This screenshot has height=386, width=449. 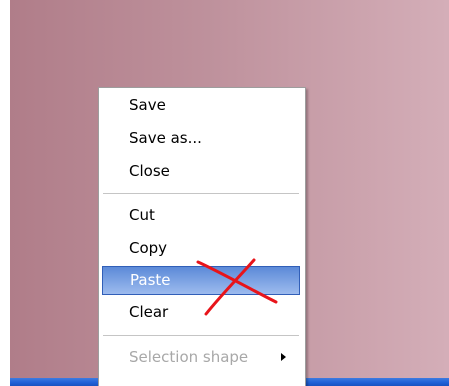 What do you see at coordinates (201, 280) in the screenshot?
I see `menu-item-paste: Paste` at bounding box center [201, 280].